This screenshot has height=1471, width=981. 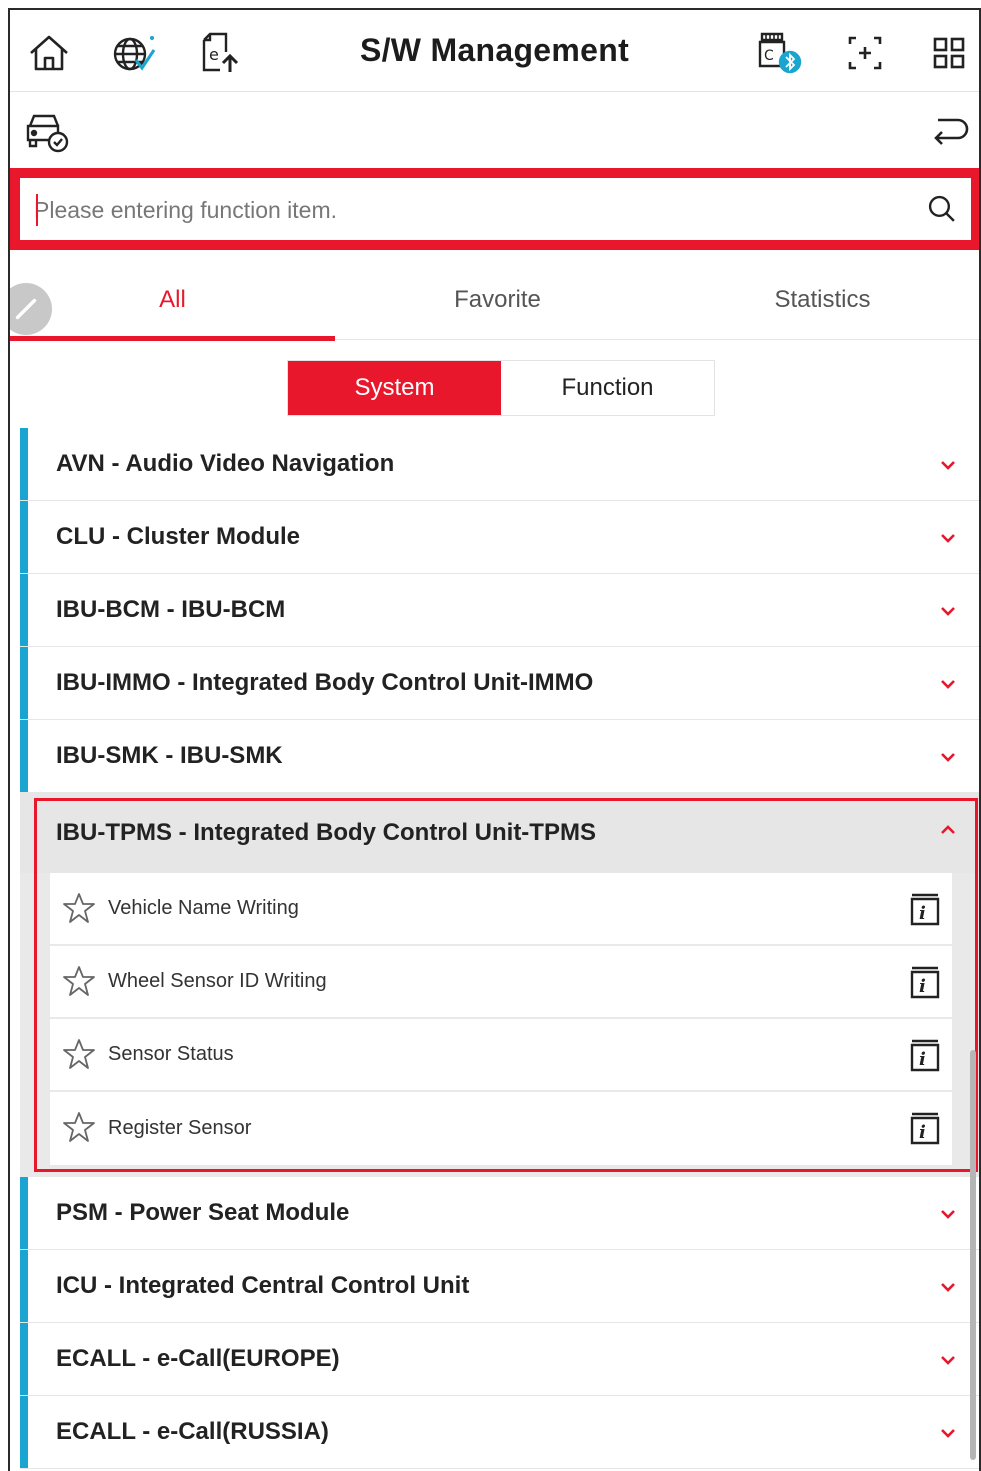 What do you see at coordinates (178, 536) in the screenshot?
I see `system-label: CLU - Cluster Module` at bounding box center [178, 536].